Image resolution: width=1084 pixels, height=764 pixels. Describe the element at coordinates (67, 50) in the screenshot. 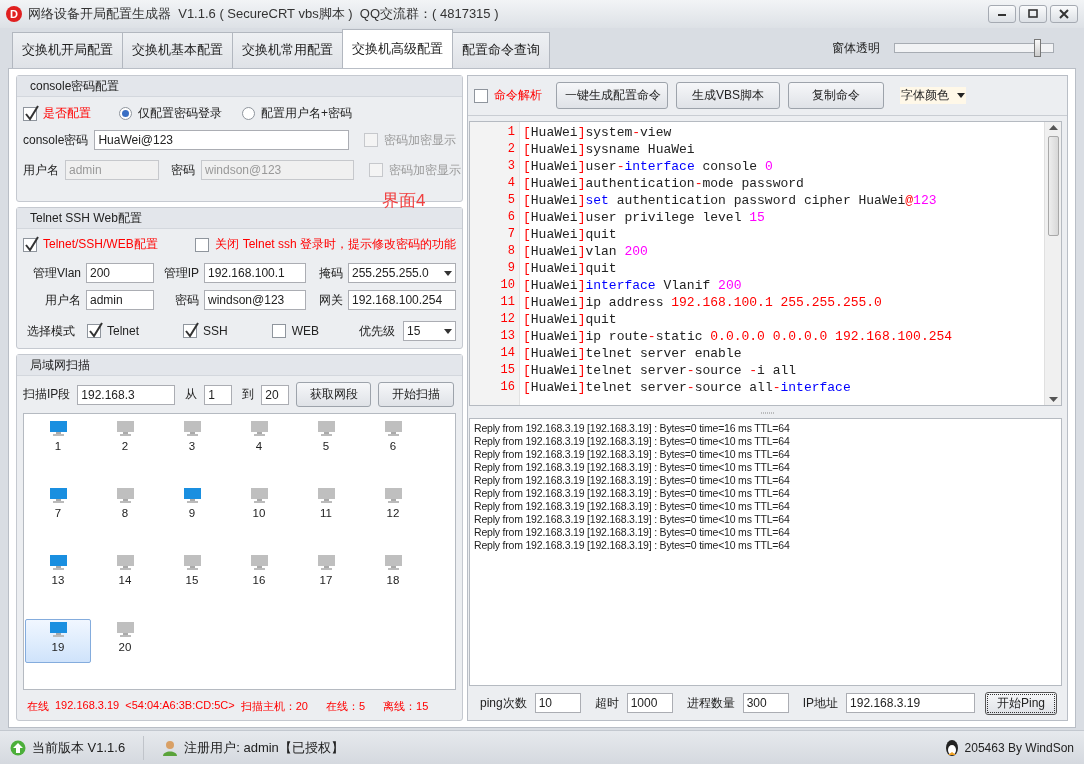

I see `tab: 交换机开局配置` at that location.